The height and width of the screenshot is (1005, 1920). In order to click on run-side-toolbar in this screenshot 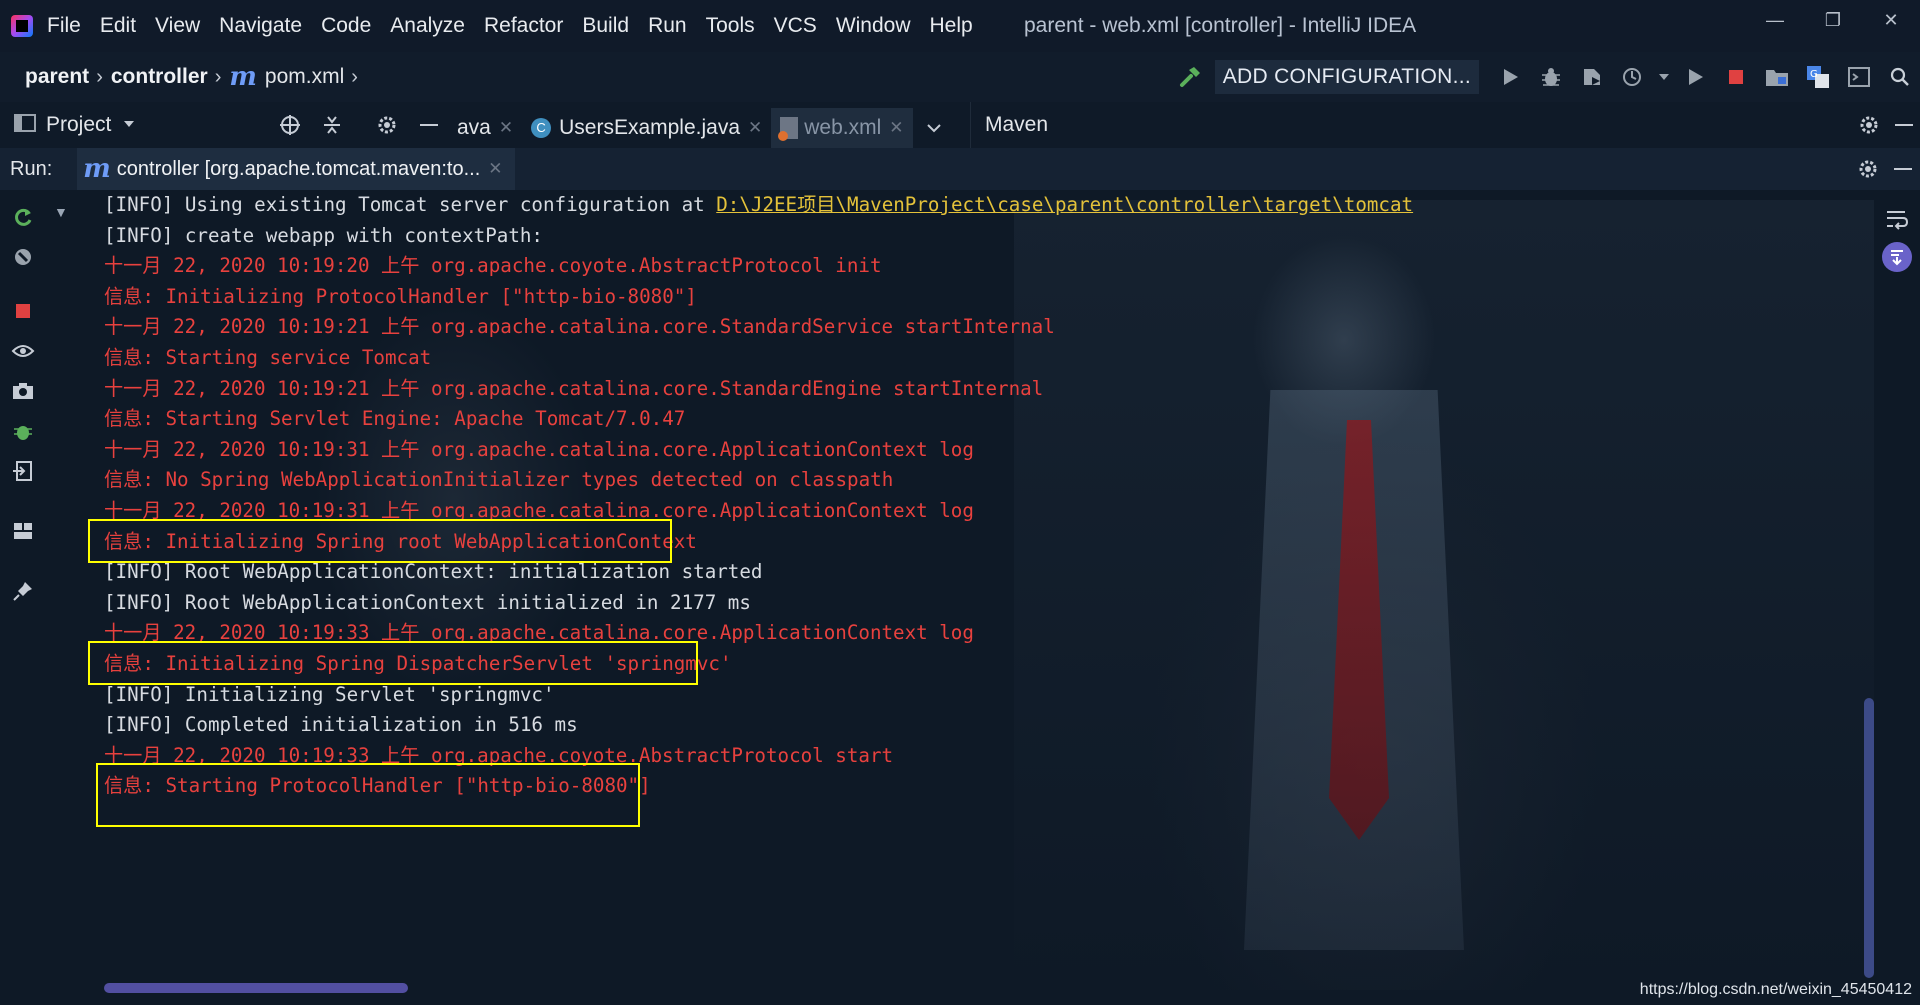, I will do `click(23, 597)`.